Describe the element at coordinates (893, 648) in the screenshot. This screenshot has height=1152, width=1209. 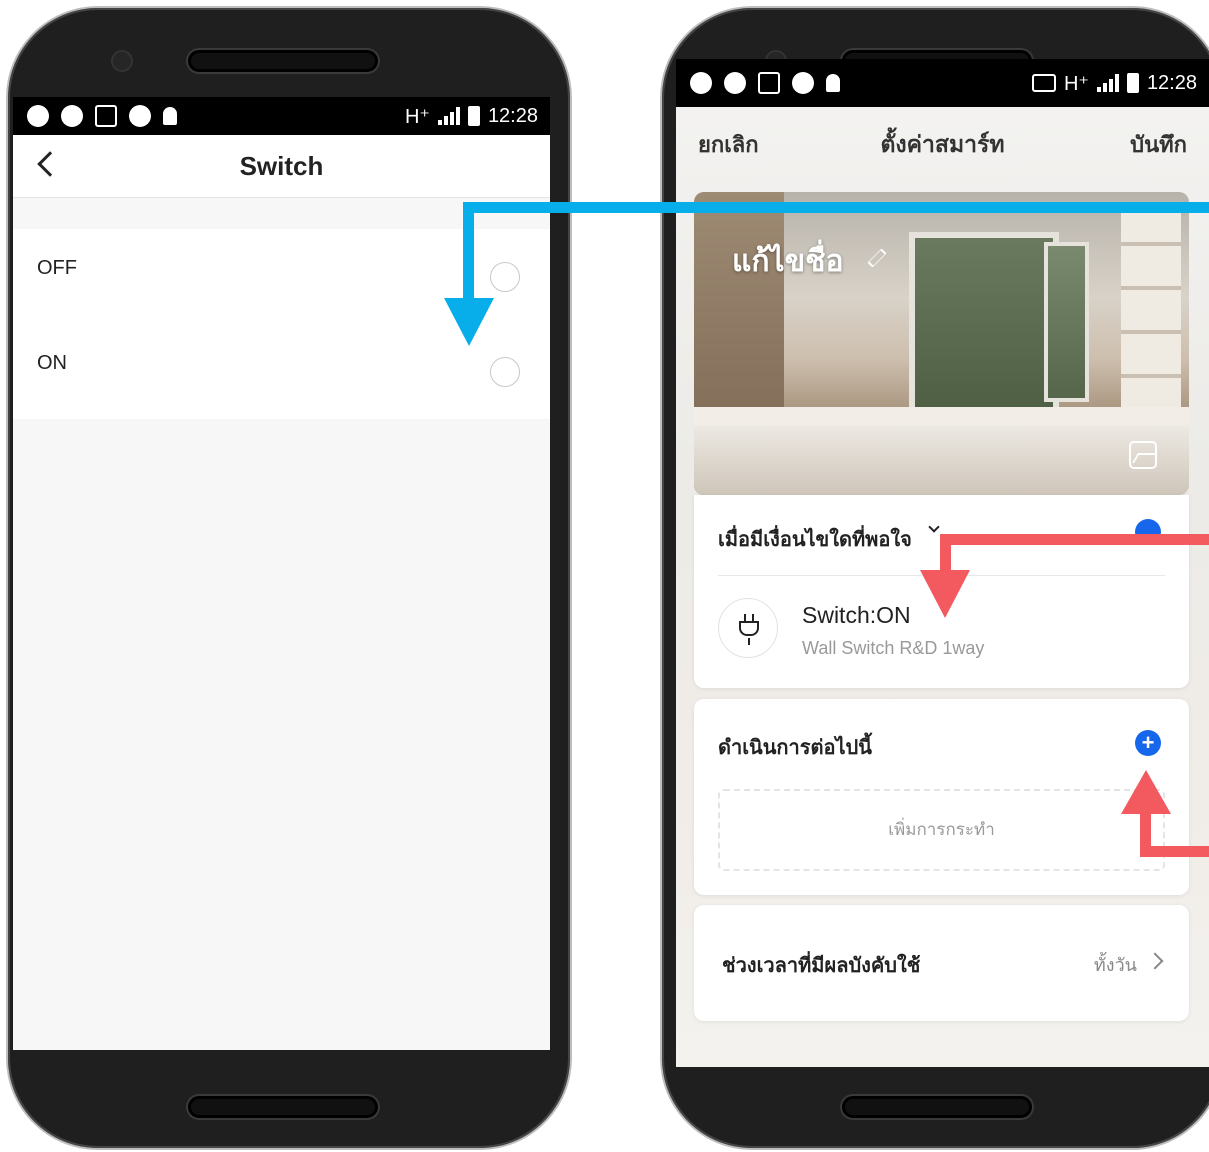
I see `condition-item-device: Wall Switch R&D 1way` at that location.